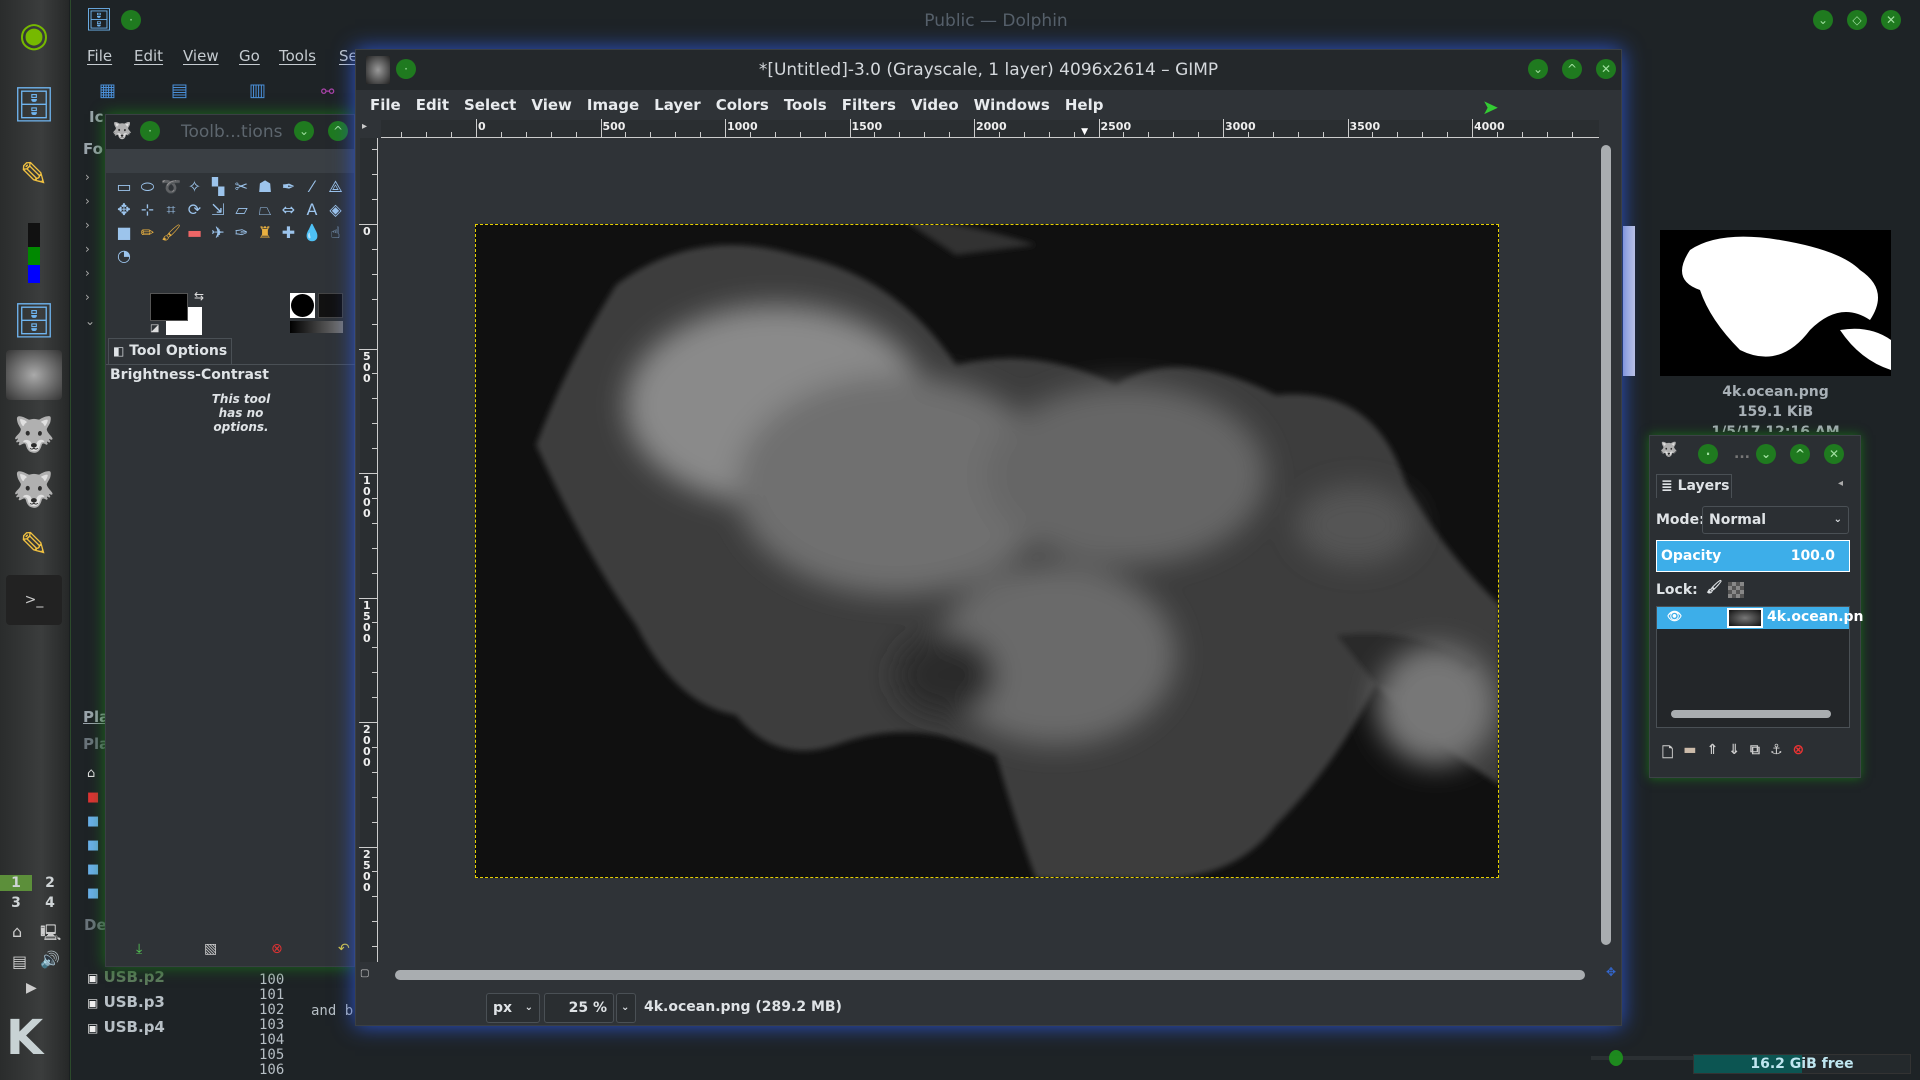  What do you see at coordinates (1751, 714) in the screenshot?
I see `layers-hscrollbar` at bounding box center [1751, 714].